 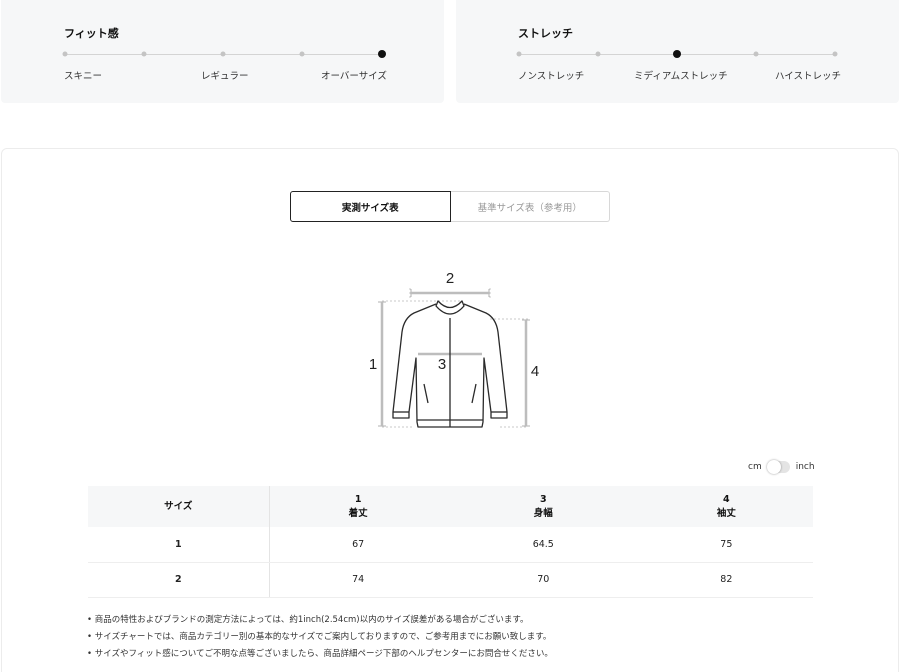 I want to click on table-cell: 75, so click(x=726, y=545).